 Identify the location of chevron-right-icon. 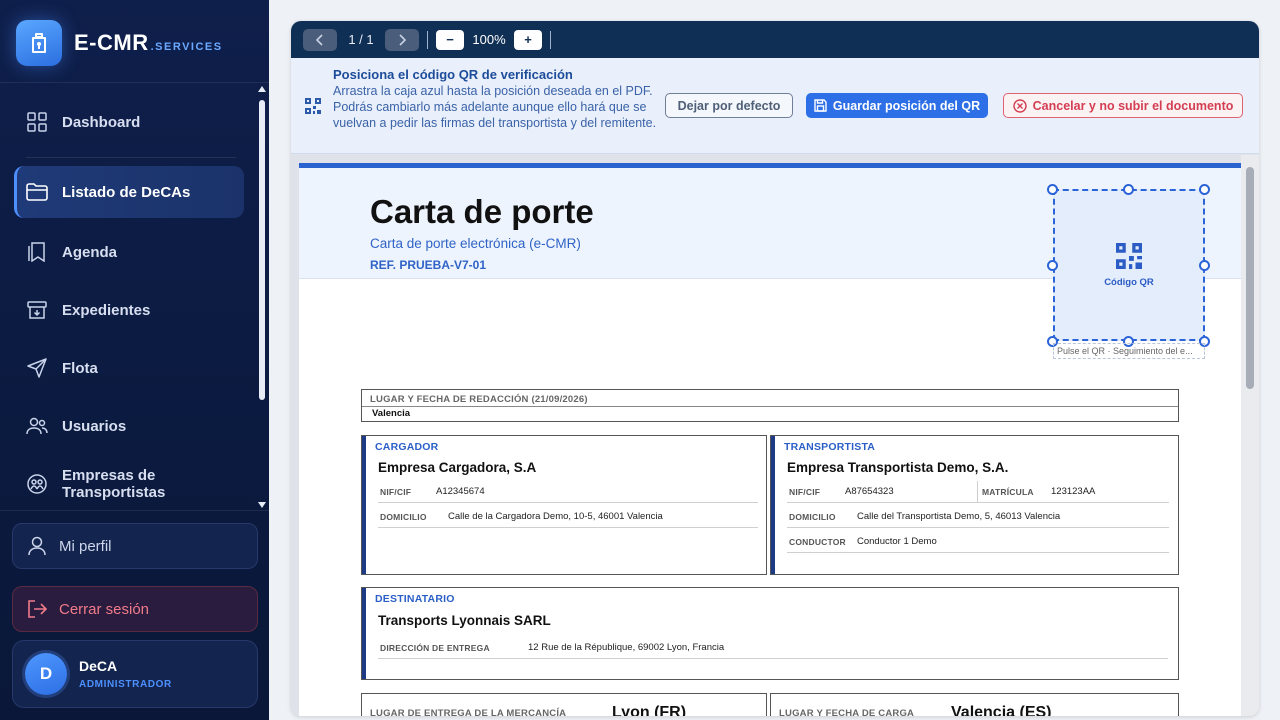
(402, 39).